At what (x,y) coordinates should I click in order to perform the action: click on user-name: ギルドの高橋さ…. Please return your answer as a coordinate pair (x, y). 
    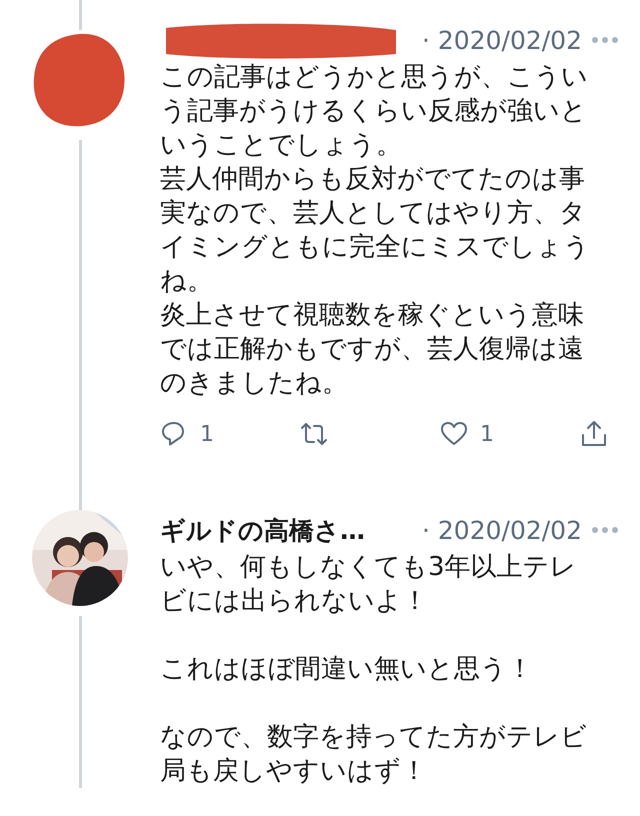
    Looking at the image, I should click on (262, 530).